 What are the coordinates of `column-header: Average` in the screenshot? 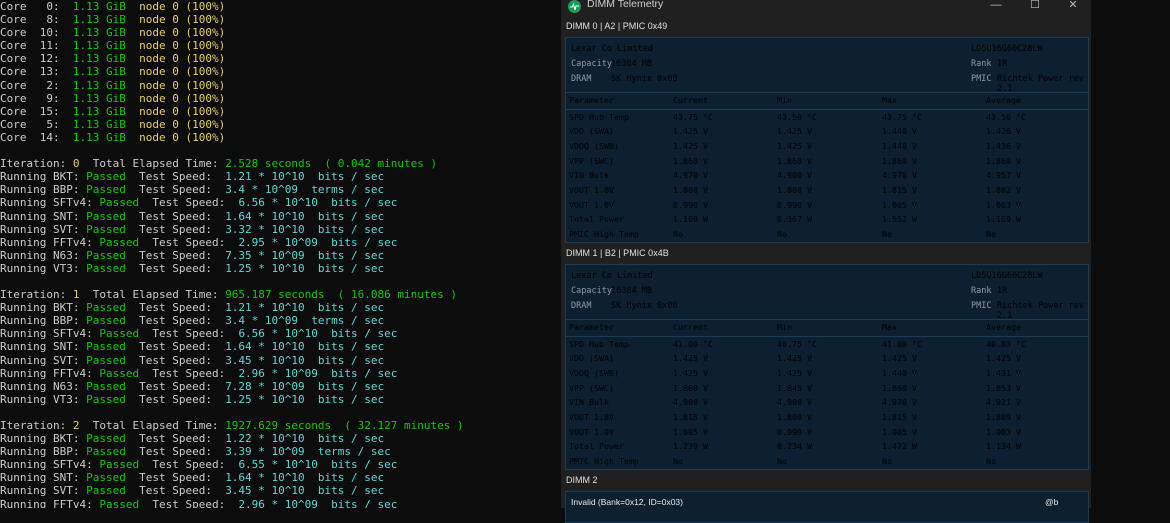 It's located at (1003, 100).